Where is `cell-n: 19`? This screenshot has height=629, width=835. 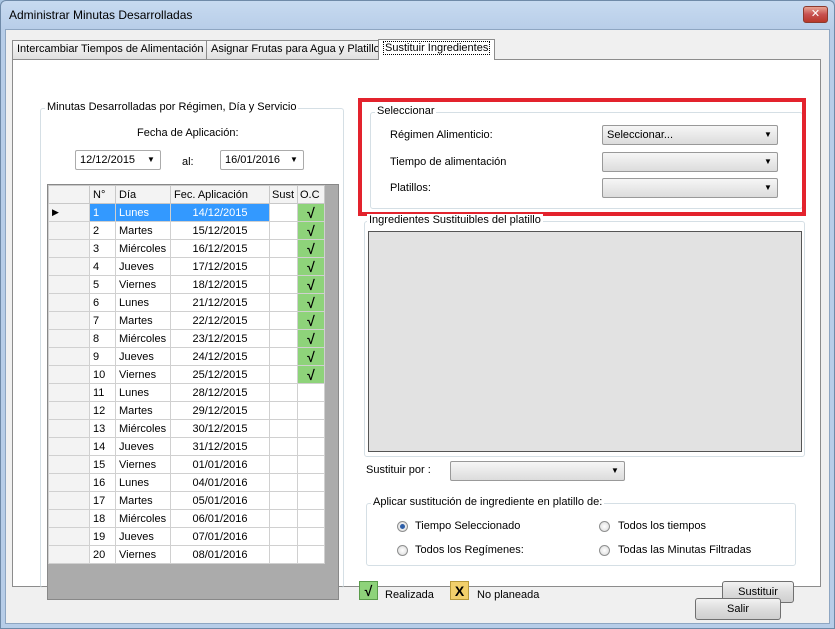
cell-n: 19 is located at coordinates (102, 536).